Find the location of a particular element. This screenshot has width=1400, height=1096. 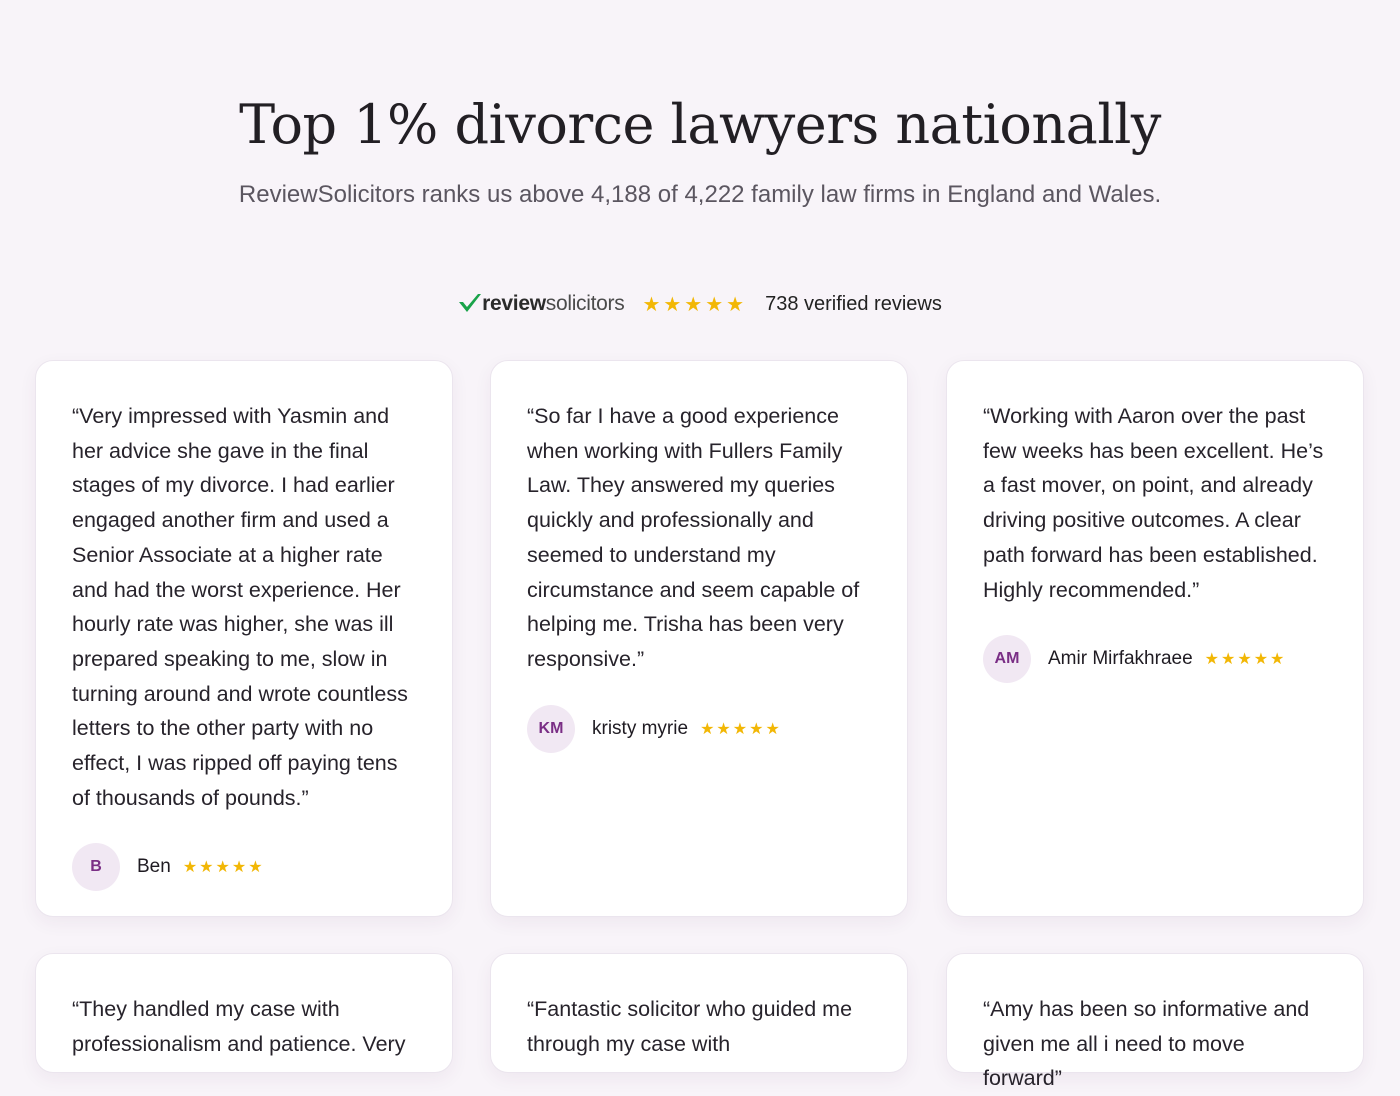

reviewer-info: KM kristy myrie ★★★★★ is located at coordinates (699, 728).